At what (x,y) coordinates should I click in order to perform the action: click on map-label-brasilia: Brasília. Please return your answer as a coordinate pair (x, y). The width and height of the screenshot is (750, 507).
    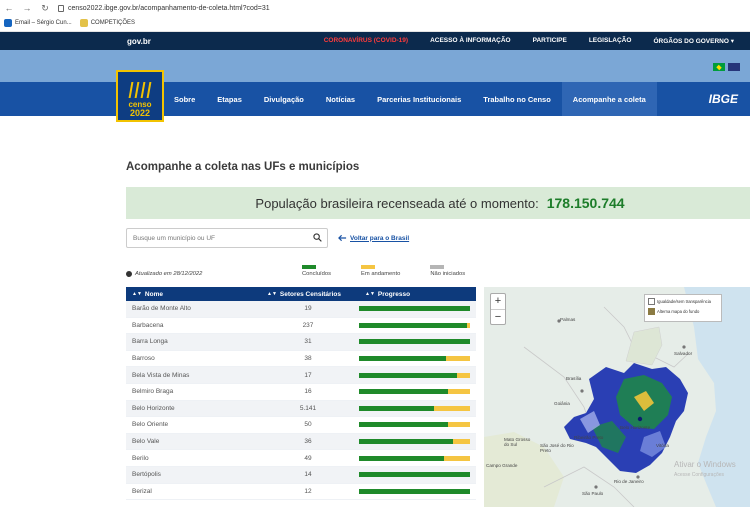
    Looking at the image, I should click on (574, 378).